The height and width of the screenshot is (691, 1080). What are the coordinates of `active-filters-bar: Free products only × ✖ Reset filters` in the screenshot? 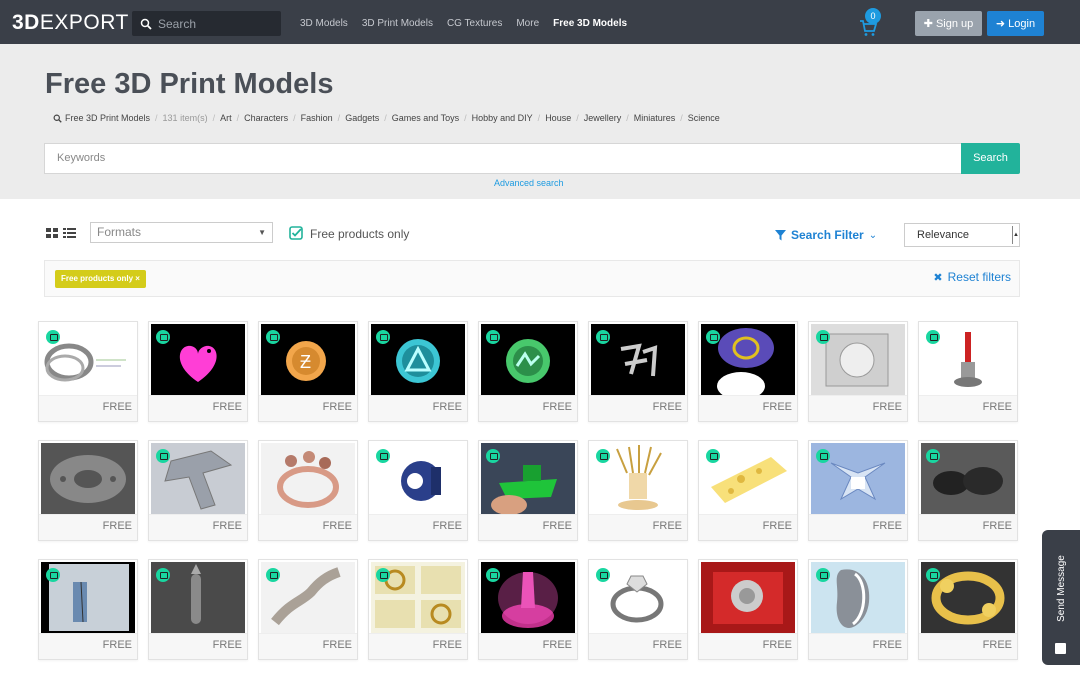 It's located at (532, 278).